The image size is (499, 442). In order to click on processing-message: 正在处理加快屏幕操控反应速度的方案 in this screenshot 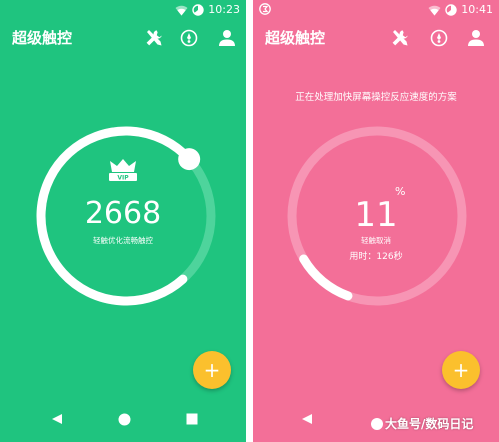, I will do `click(376, 97)`.